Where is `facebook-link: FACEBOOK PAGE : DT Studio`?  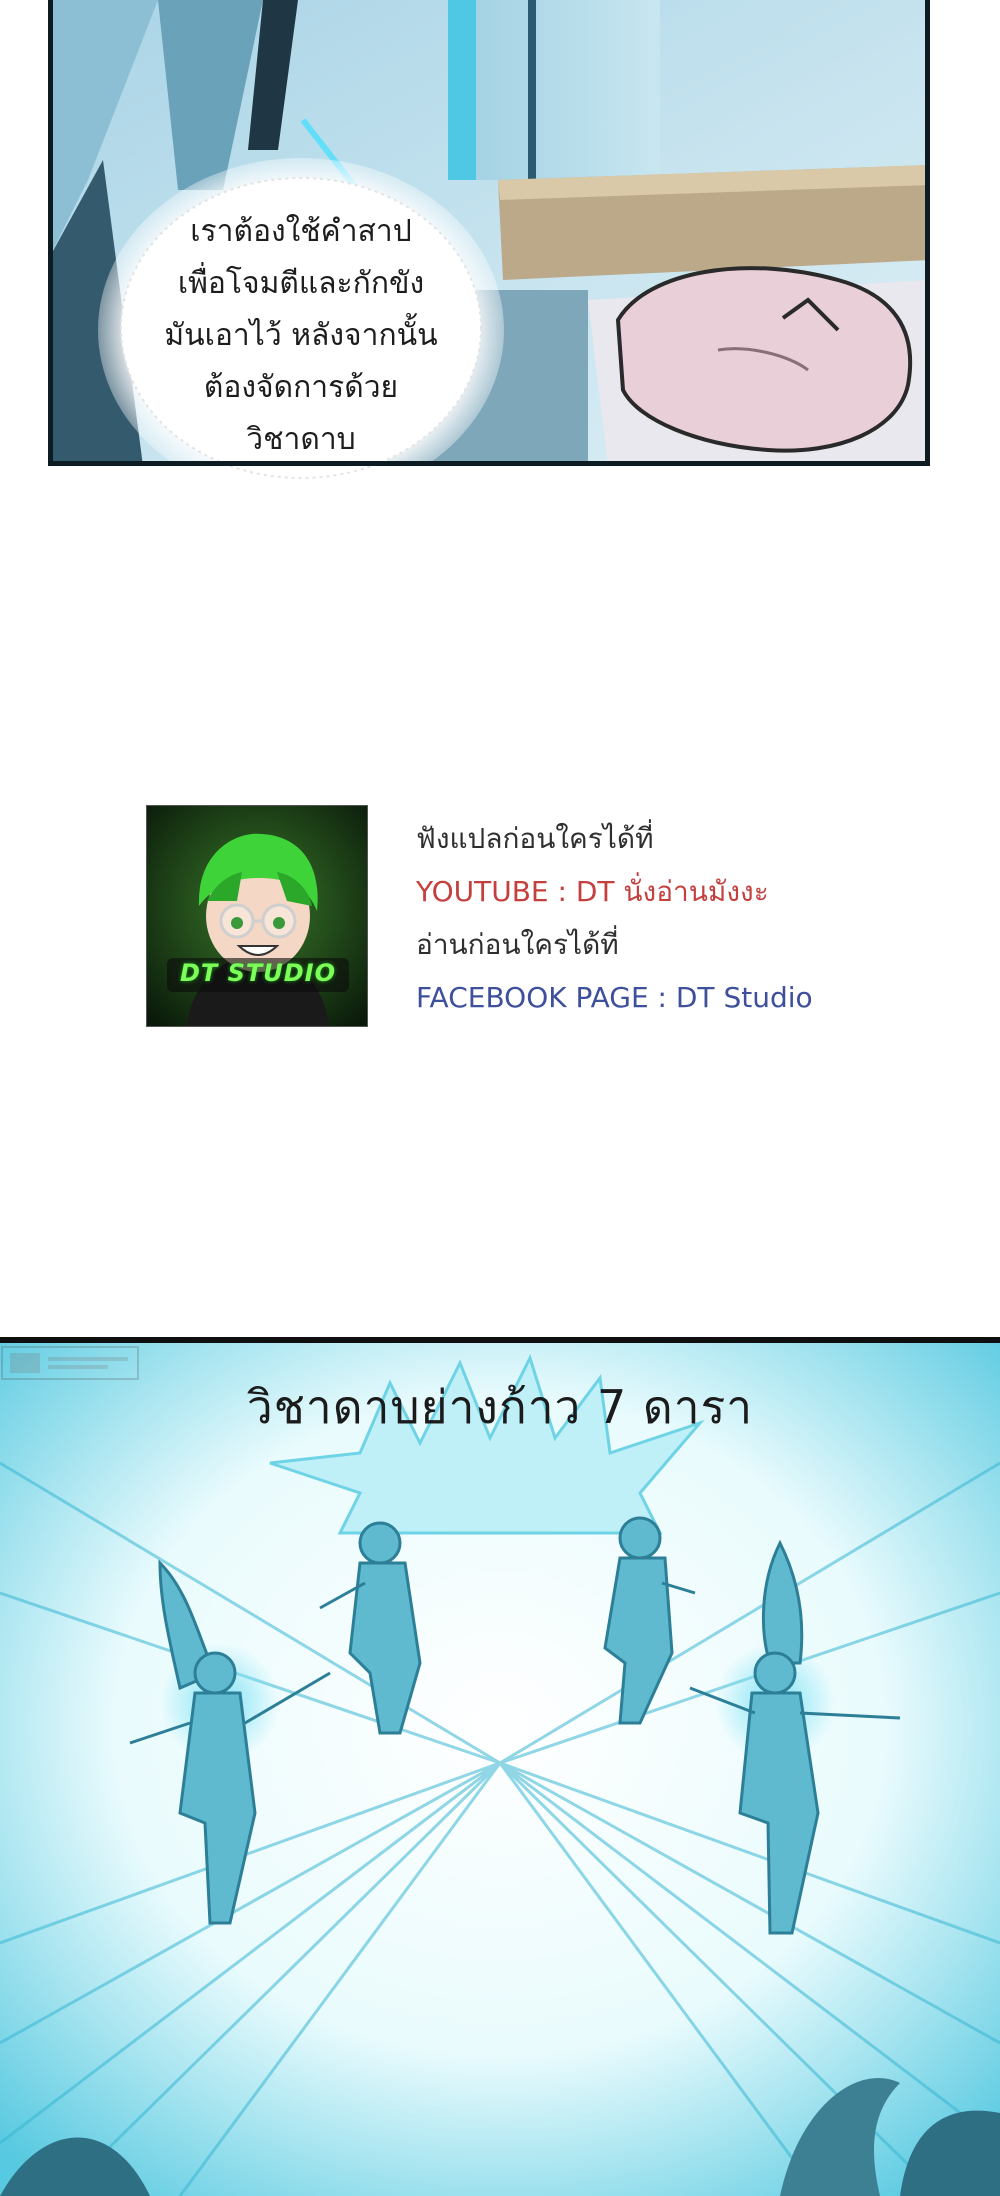 facebook-link: FACEBOOK PAGE : DT Studio is located at coordinates (666, 997).